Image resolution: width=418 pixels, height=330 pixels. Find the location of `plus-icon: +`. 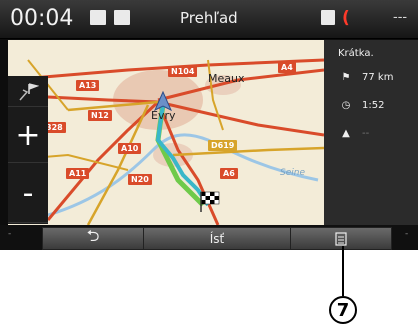

plus-icon: + is located at coordinates (28, 135).